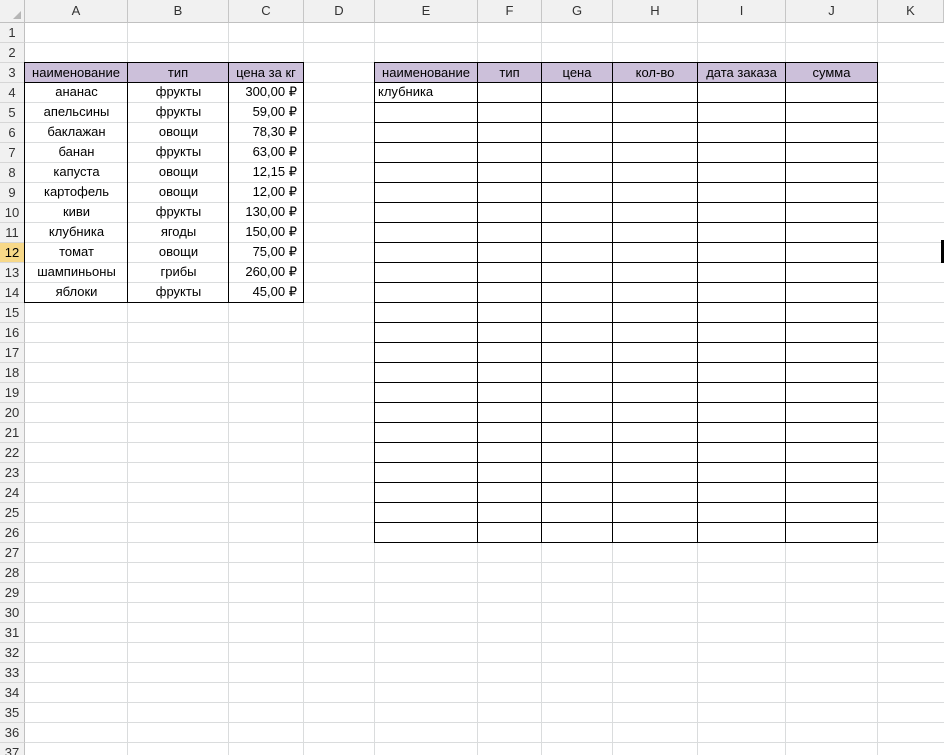  Describe the element at coordinates (266, 92) in the screenshot. I see `price-table-cell-price: 300,00 ₽` at that location.